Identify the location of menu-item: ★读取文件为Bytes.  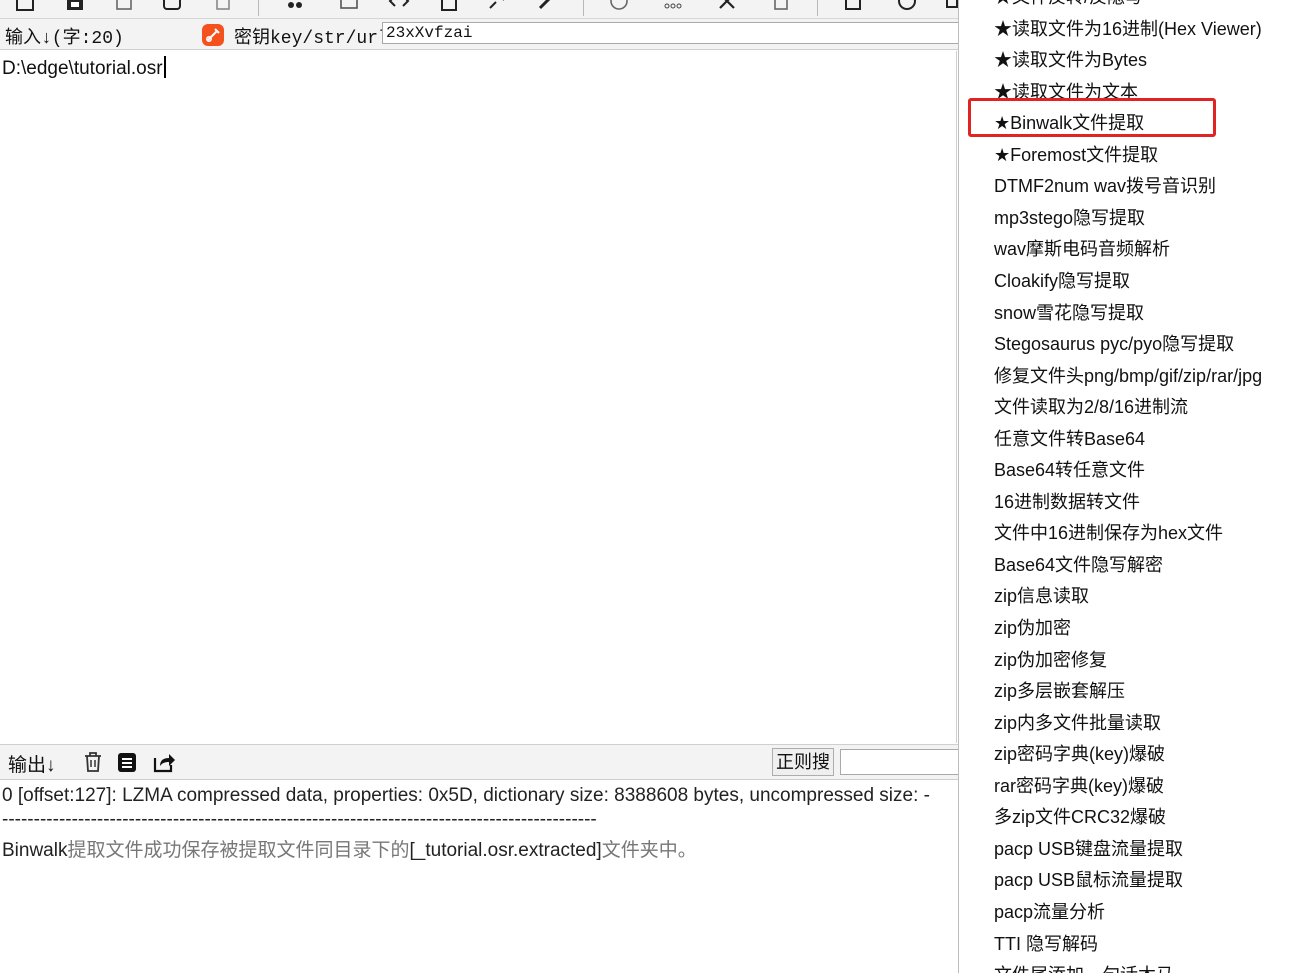
(1070, 60).